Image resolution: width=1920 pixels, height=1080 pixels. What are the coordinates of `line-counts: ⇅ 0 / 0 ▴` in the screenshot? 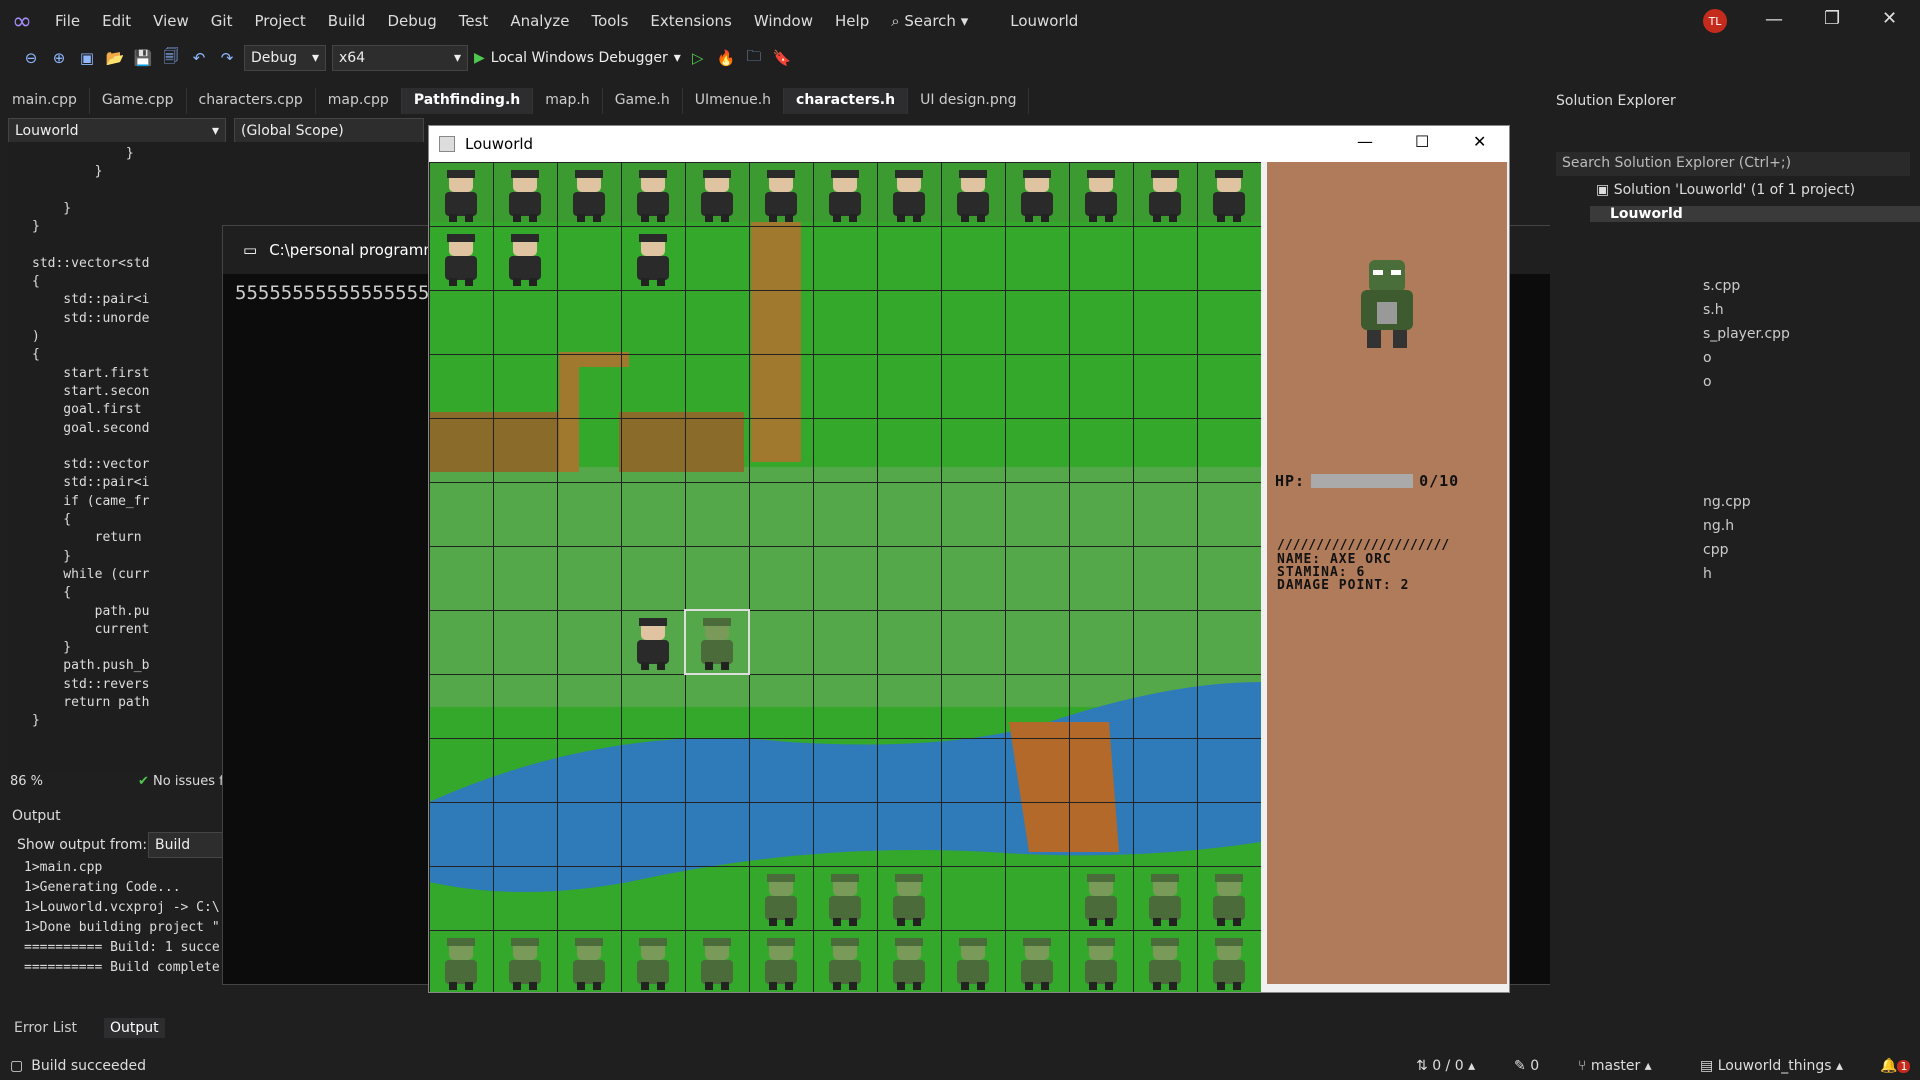 It's located at (1445, 1066).